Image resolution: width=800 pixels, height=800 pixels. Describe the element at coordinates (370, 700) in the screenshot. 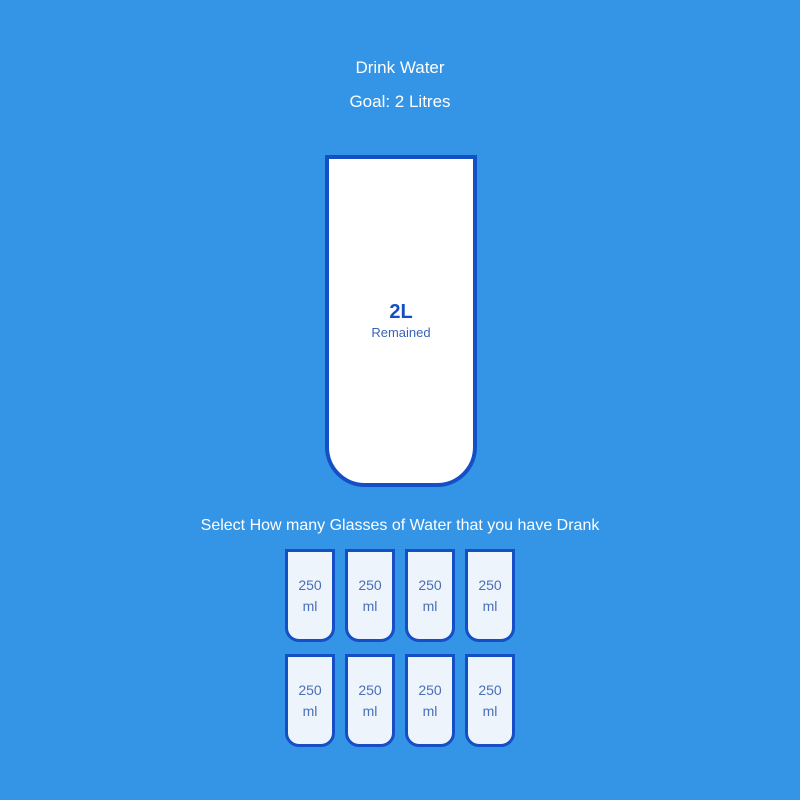

I see `small-cup-6: 250 ml` at that location.